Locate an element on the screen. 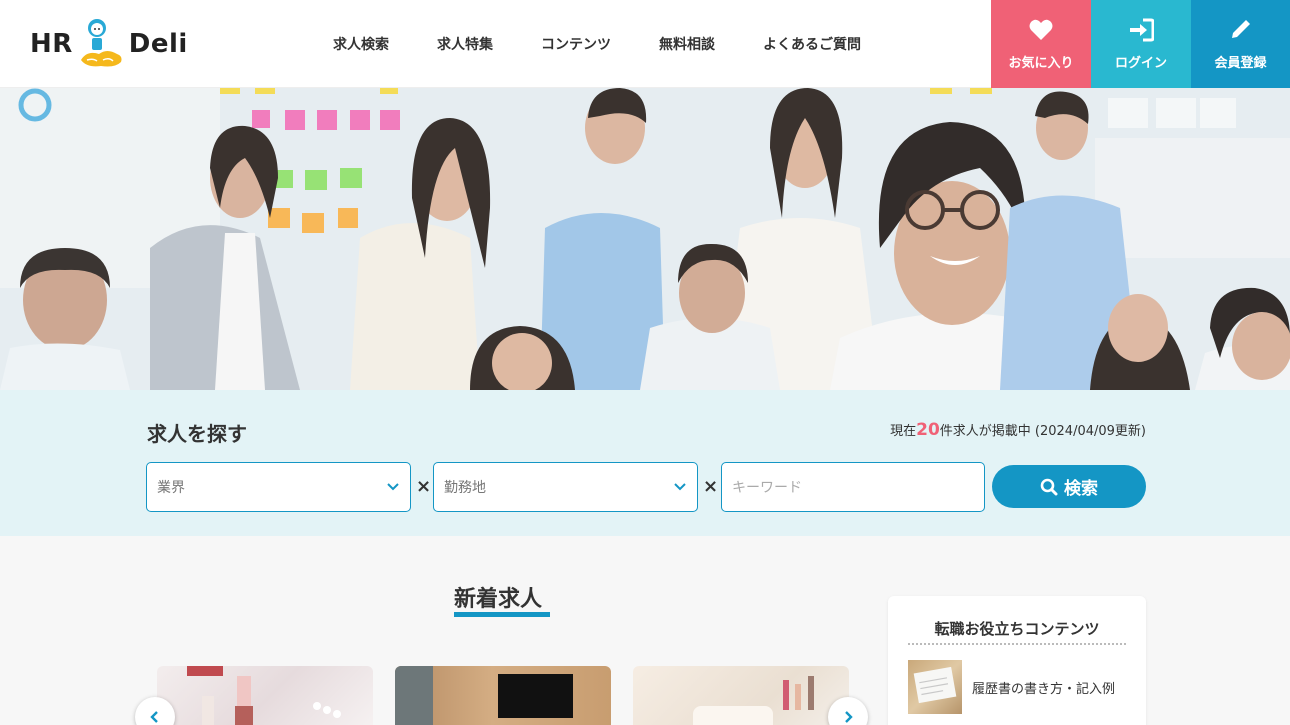 Image resolution: width=1290 pixels, height=725 pixels. register-label: 会員登録 is located at coordinates (1240, 63).